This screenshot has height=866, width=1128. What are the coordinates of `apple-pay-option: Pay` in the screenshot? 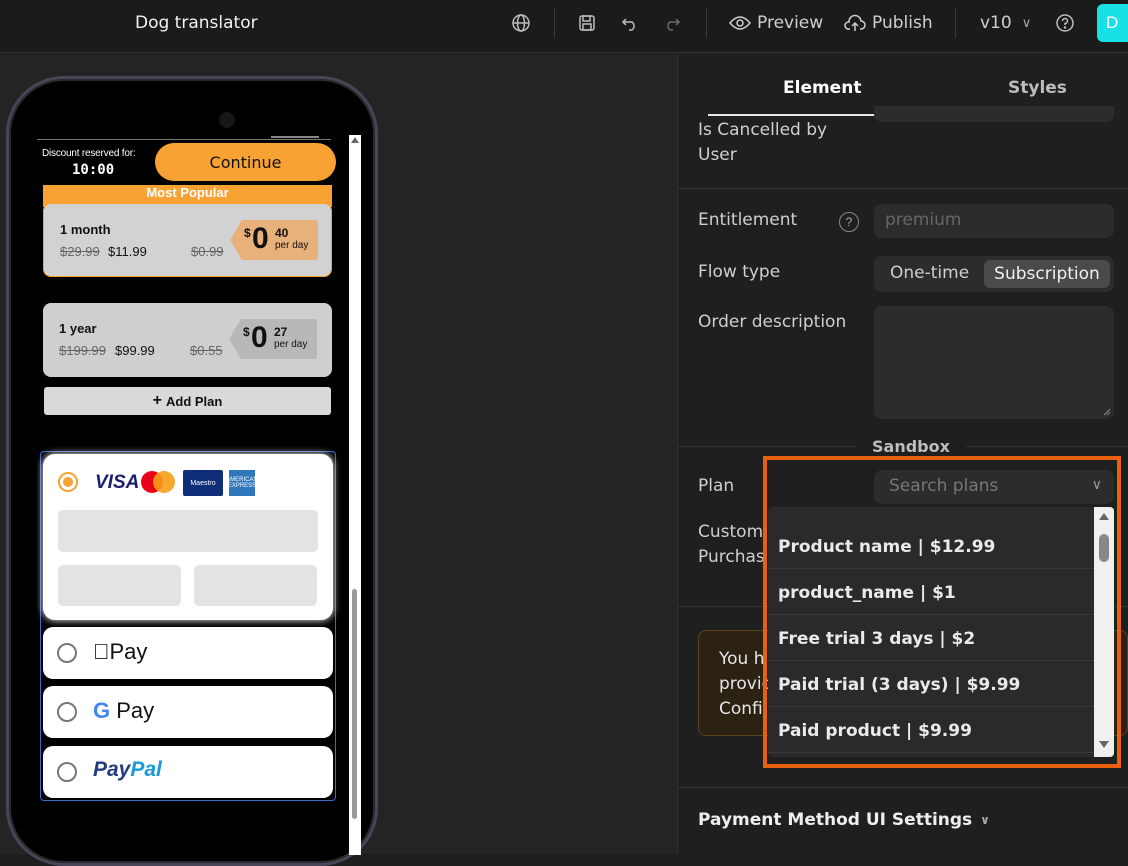 It's located at (188, 653).